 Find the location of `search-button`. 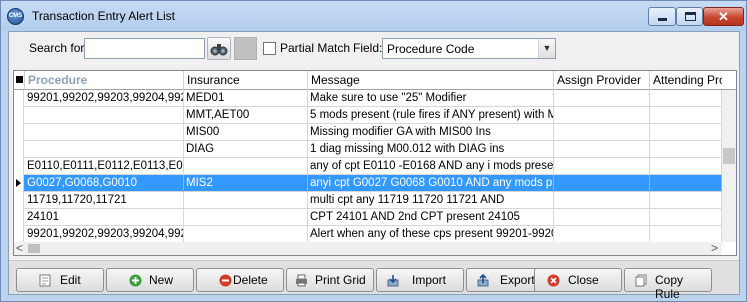

search-button is located at coordinates (219, 48).